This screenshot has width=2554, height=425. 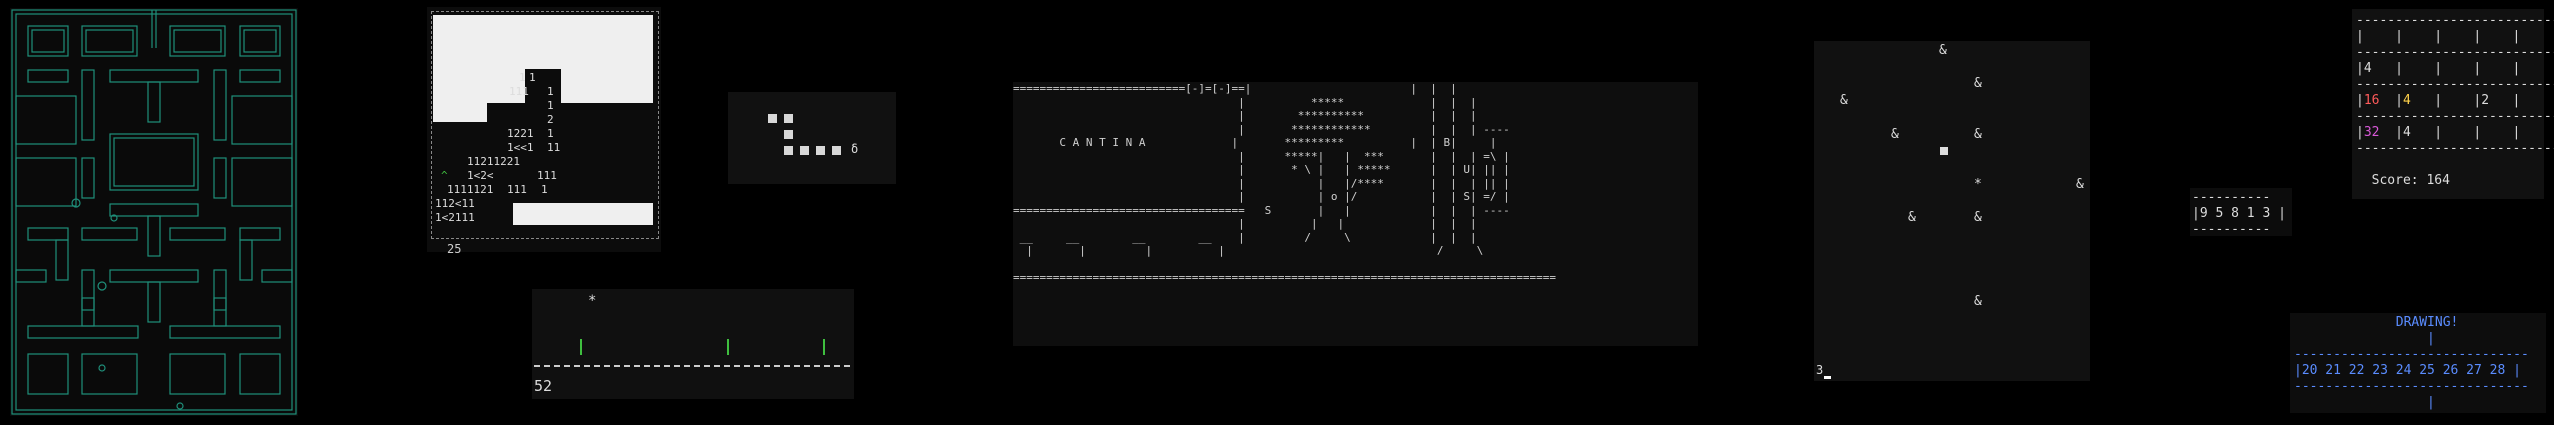 I want to click on digit-row: |9 5 8 1 3 |, so click(x=2239, y=213).